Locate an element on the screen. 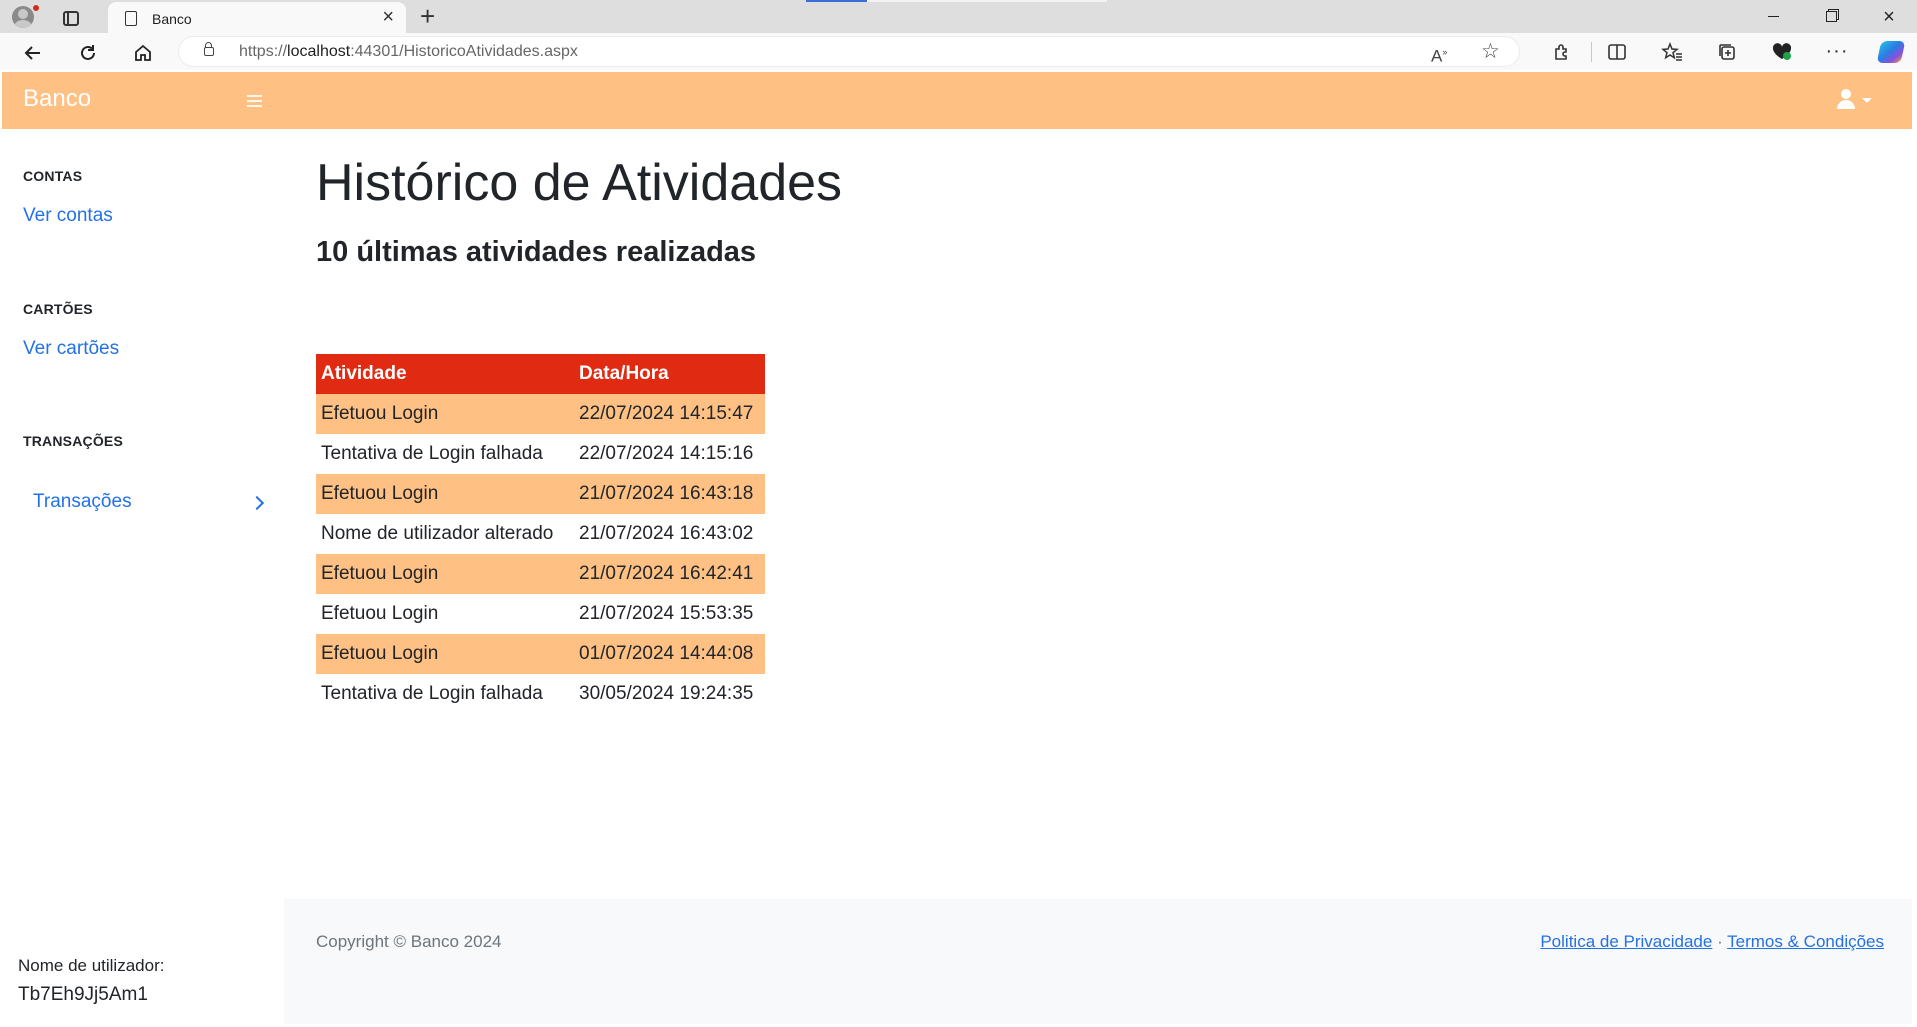 The height and width of the screenshot is (1027, 1917). page-subtitle: 10 últimas atividades realizadas is located at coordinates (536, 252).